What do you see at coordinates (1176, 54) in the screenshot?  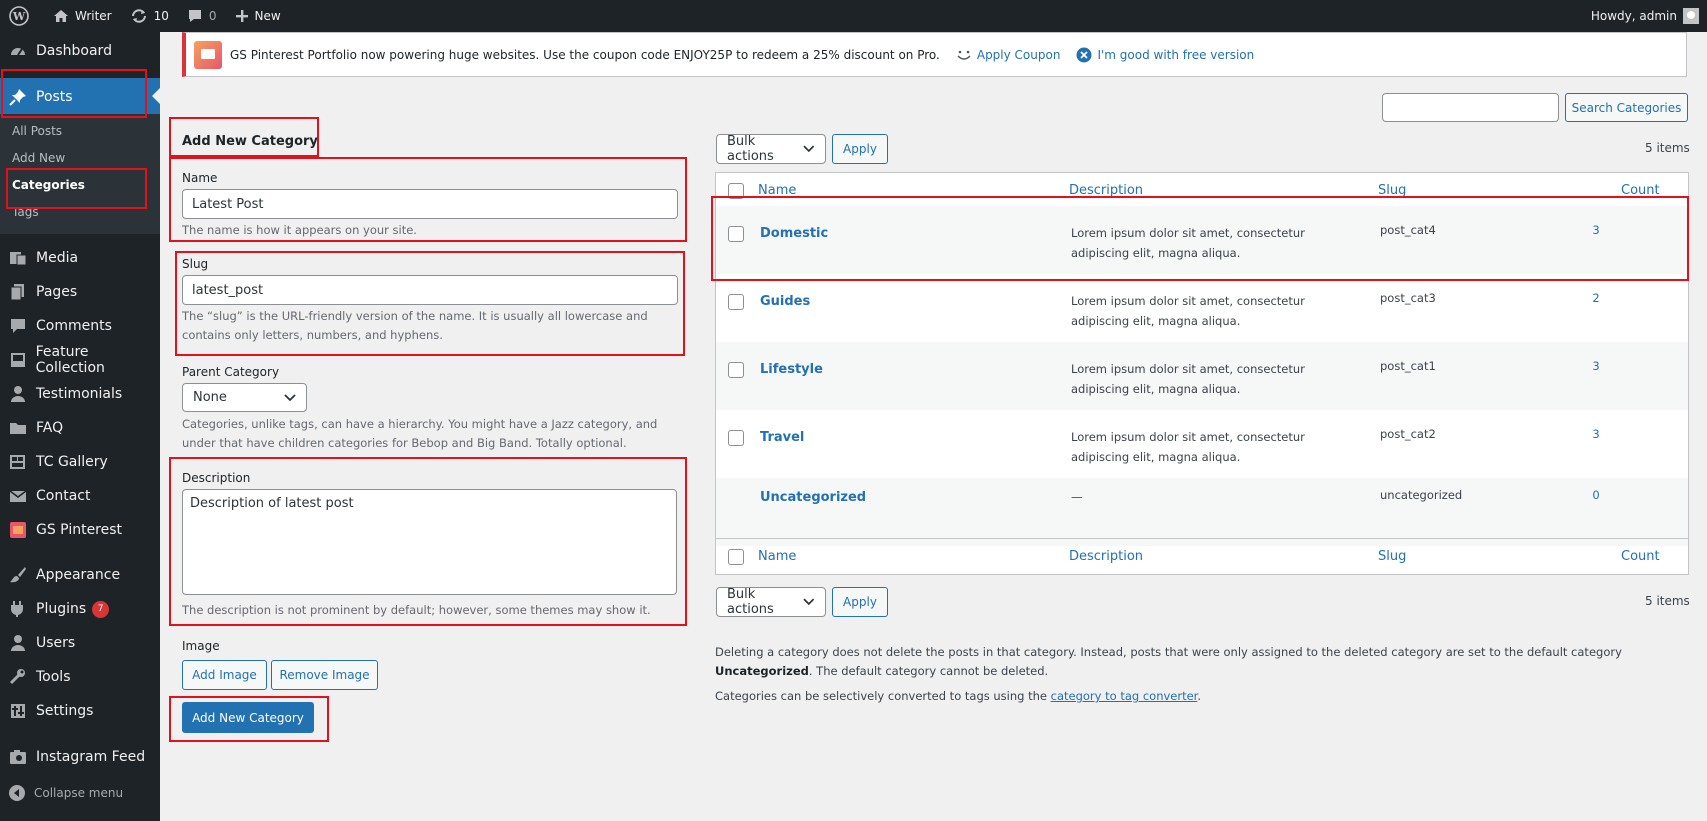 I see `dismiss-notice-label: I'm good with free version` at bounding box center [1176, 54].